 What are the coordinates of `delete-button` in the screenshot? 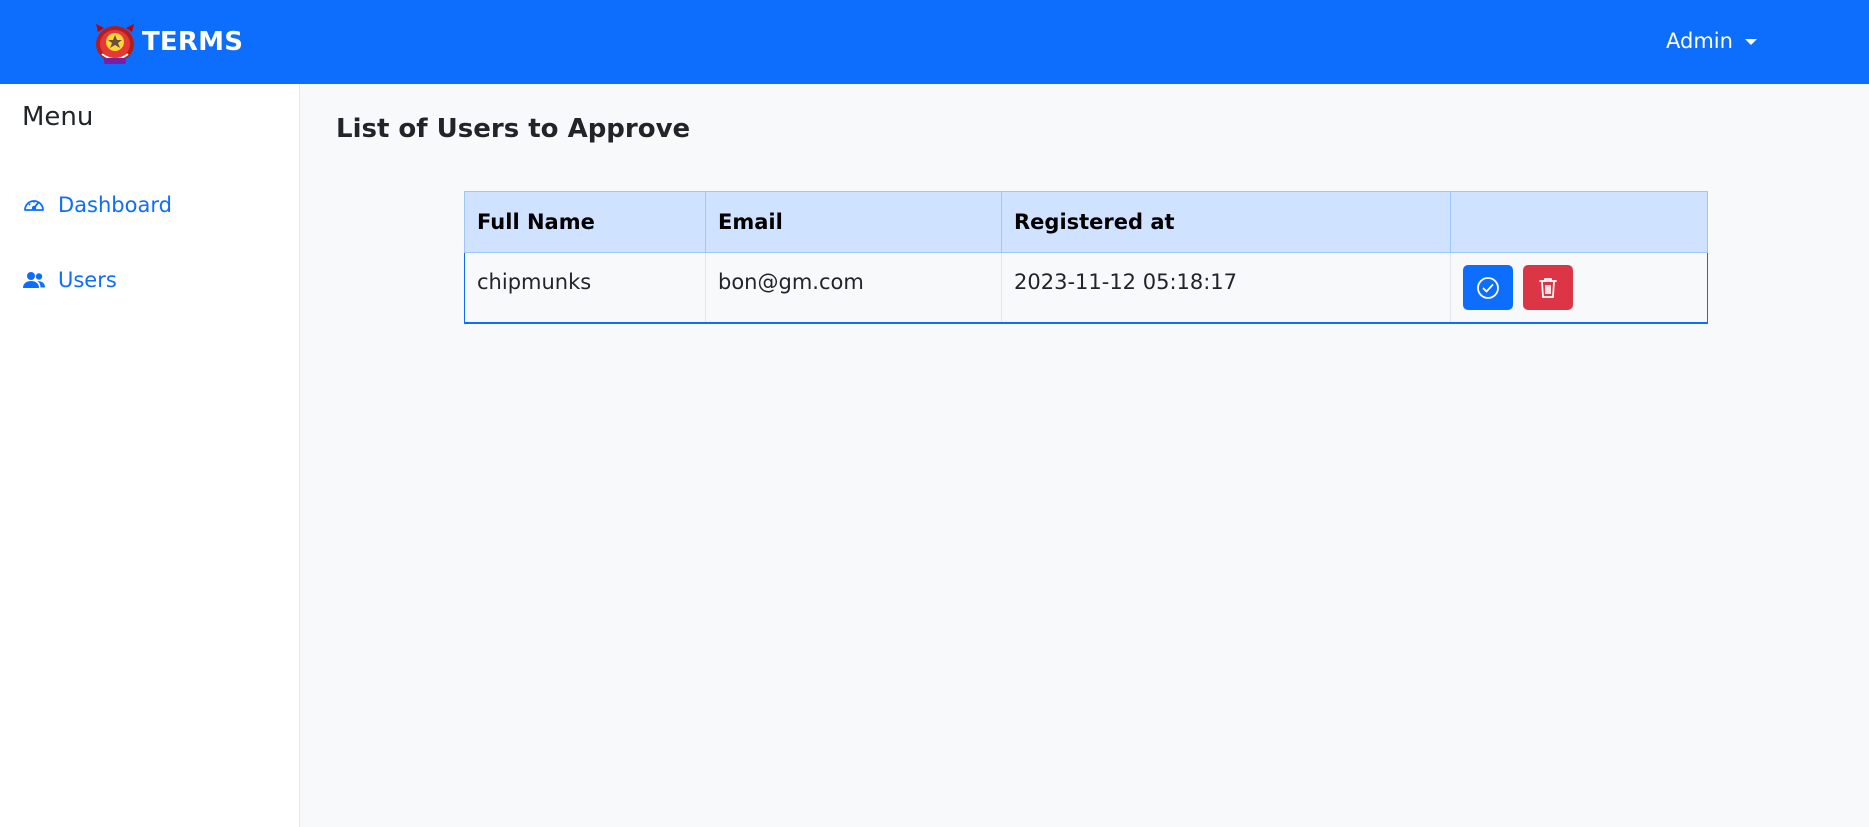 It's located at (1548, 287).